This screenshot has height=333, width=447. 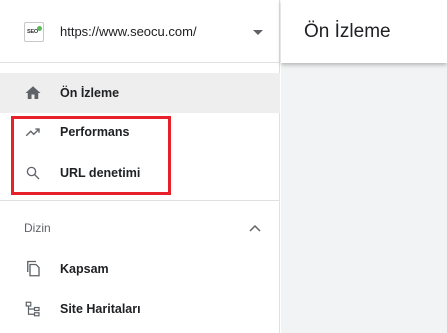 What do you see at coordinates (100, 309) in the screenshot?
I see `nav-label-sitemaps: Site Haritaları` at bounding box center [100, 309].